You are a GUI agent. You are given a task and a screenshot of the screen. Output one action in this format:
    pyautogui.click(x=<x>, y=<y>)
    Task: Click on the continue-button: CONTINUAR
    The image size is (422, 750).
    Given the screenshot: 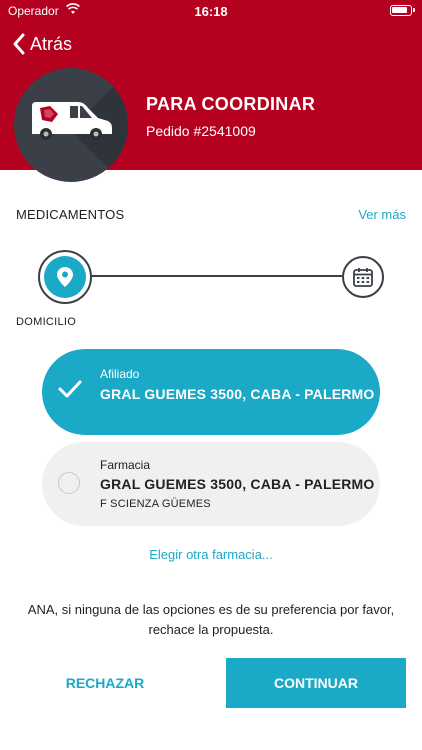 What is the action you would take?
    pyautogui.click(x=316, y=683)
    